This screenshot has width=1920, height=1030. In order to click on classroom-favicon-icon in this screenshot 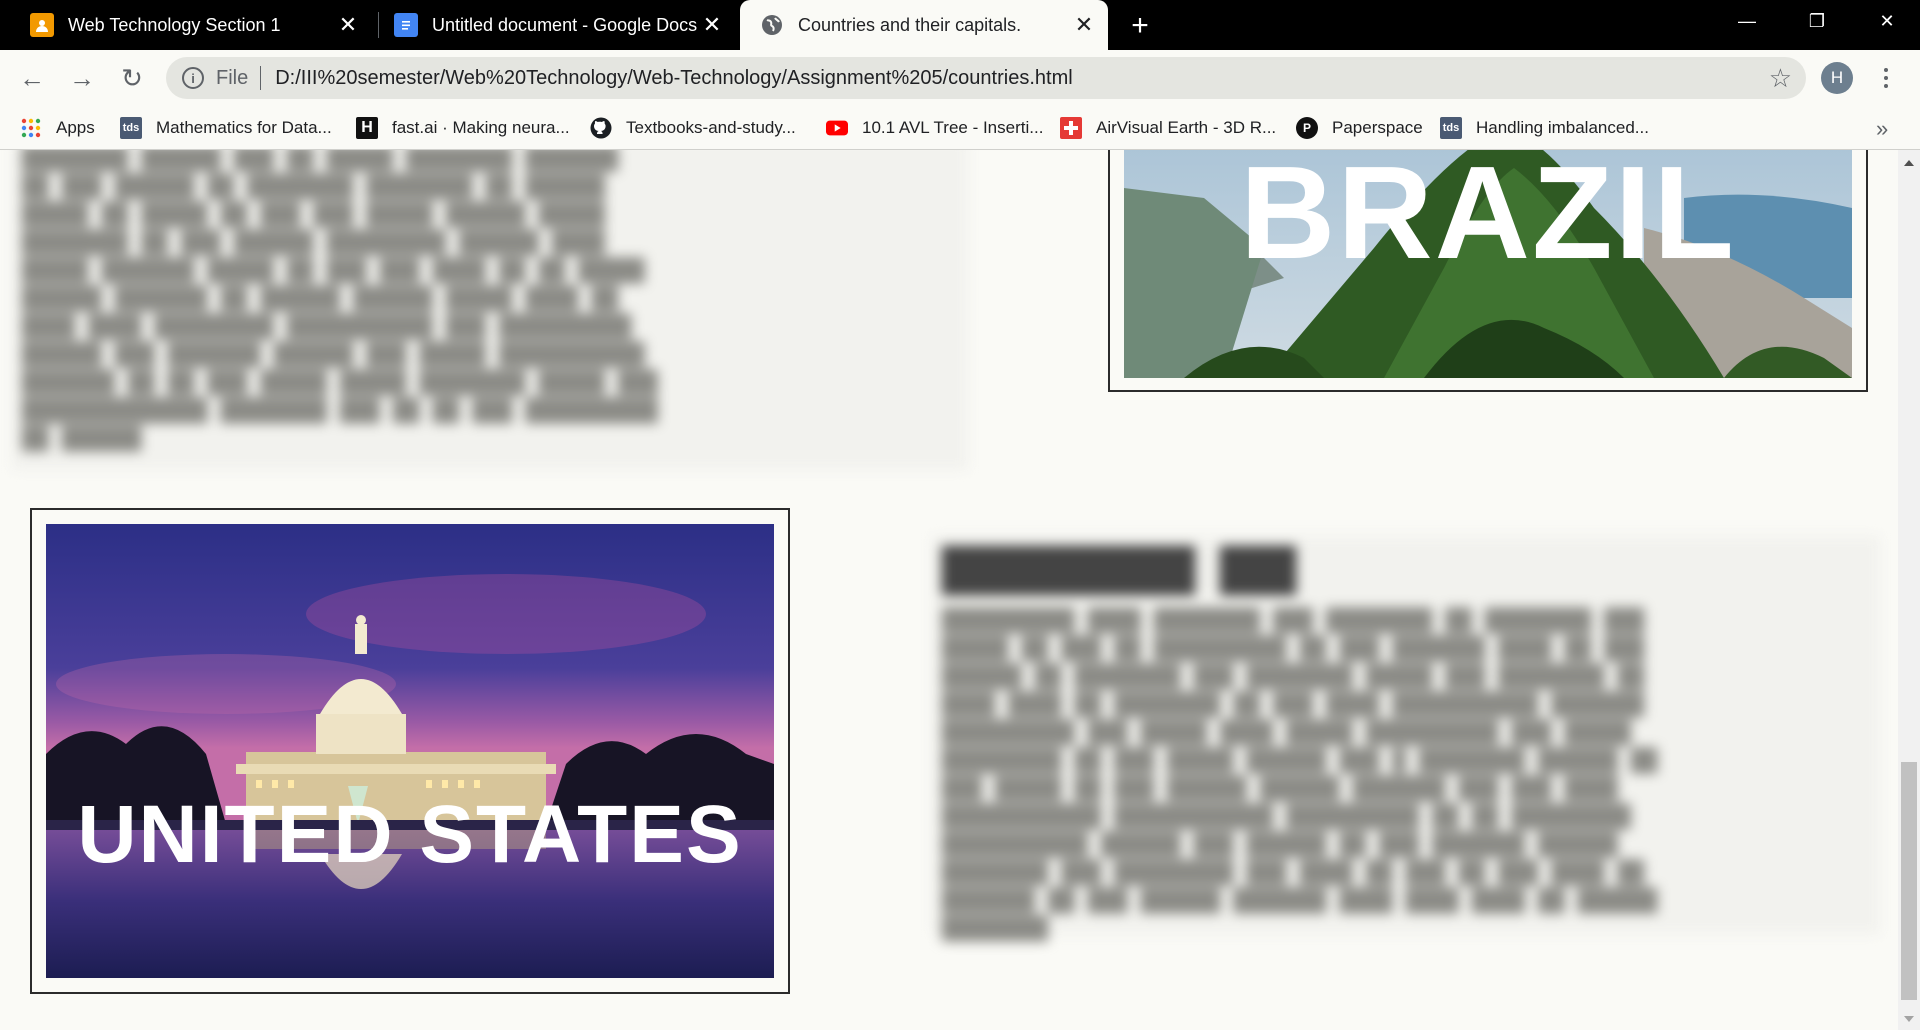, I will do `click(42, 25)`.